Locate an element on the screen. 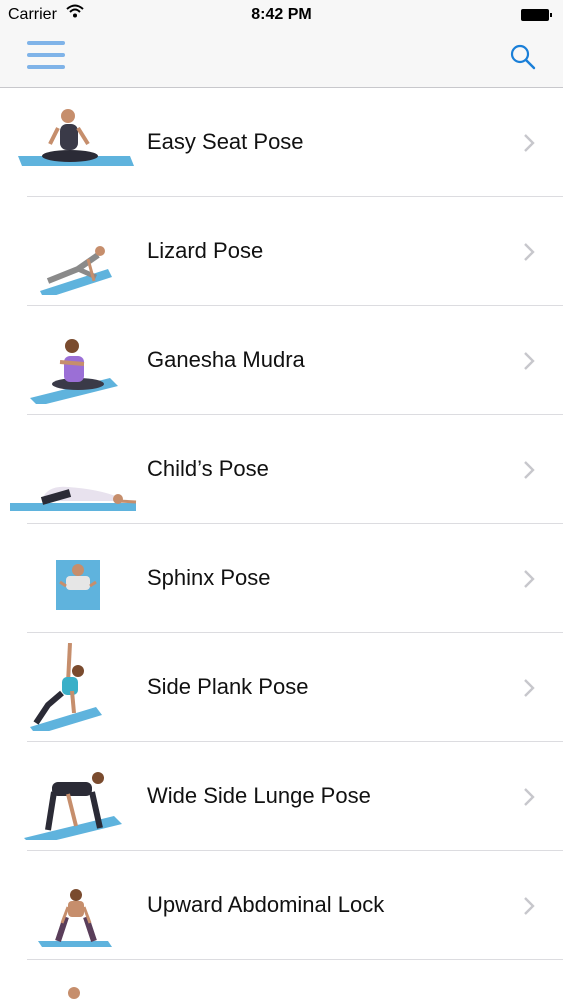 This screenshot has height=1000, width=563. pose-row-sphinx: Sphinx Pose is located at coordinates (281, 578).